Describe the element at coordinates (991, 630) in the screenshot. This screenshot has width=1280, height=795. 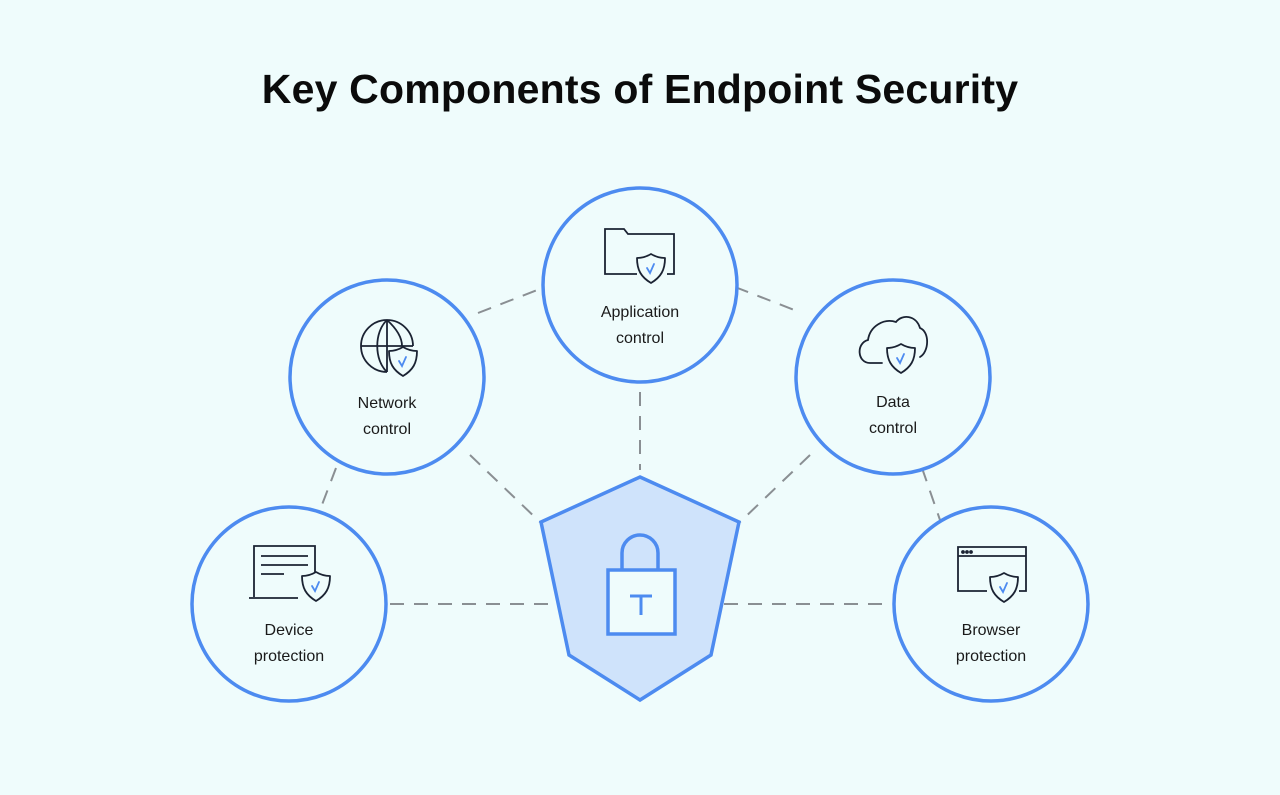
I see `label-line: Browser` at that location.